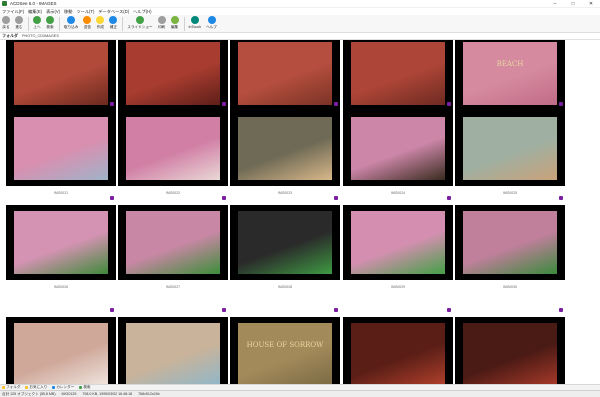  I want to click on menu-file: ファイル(F), so click(13, 12).